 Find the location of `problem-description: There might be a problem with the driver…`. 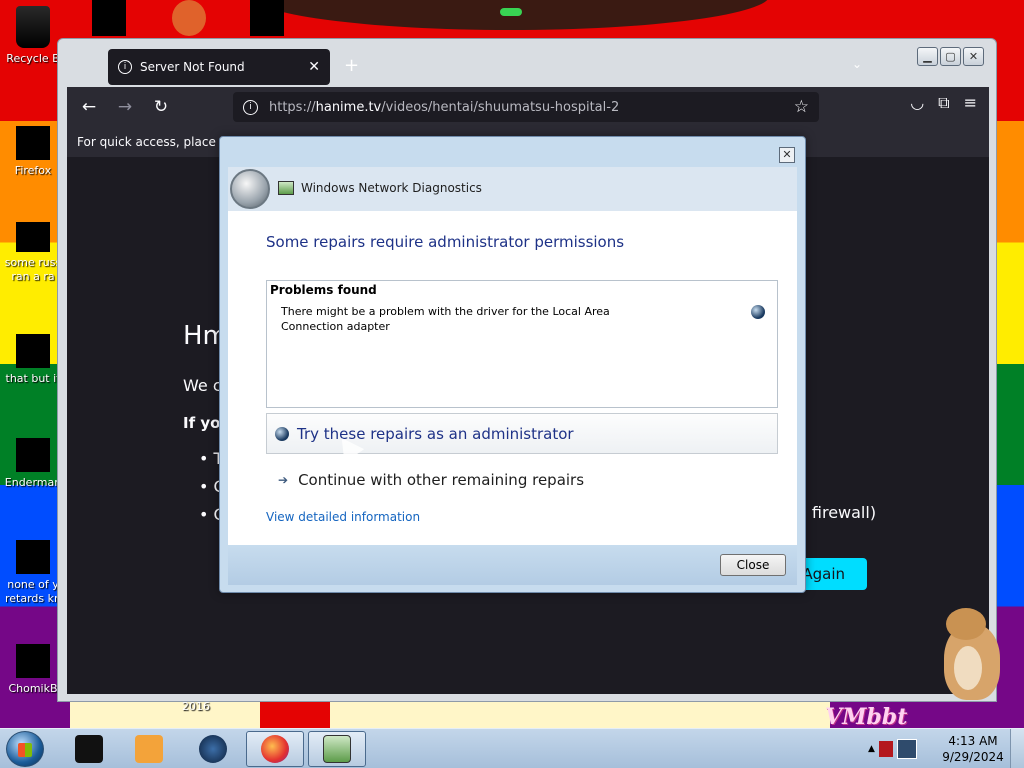

problem-description: There might be a problem with the driver… is located at coordinates (445, 319).